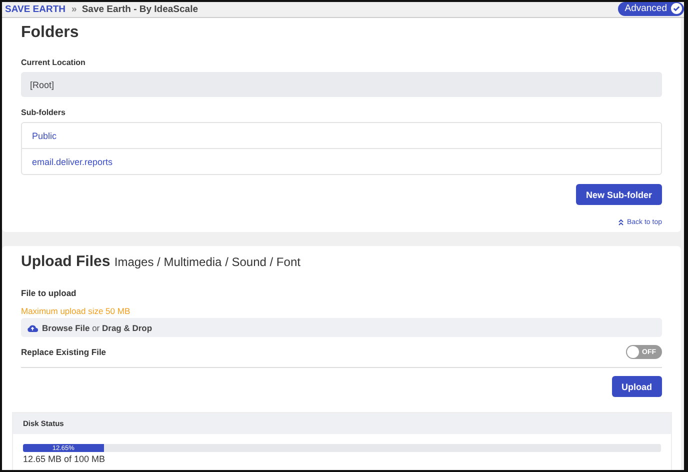 This screenshot has height=472, width=688. Describe the element at coordinates (161, 262) in the screenshot. I see `section-title: Upload Files Images / Multimedia / Sound / Font` at that location.